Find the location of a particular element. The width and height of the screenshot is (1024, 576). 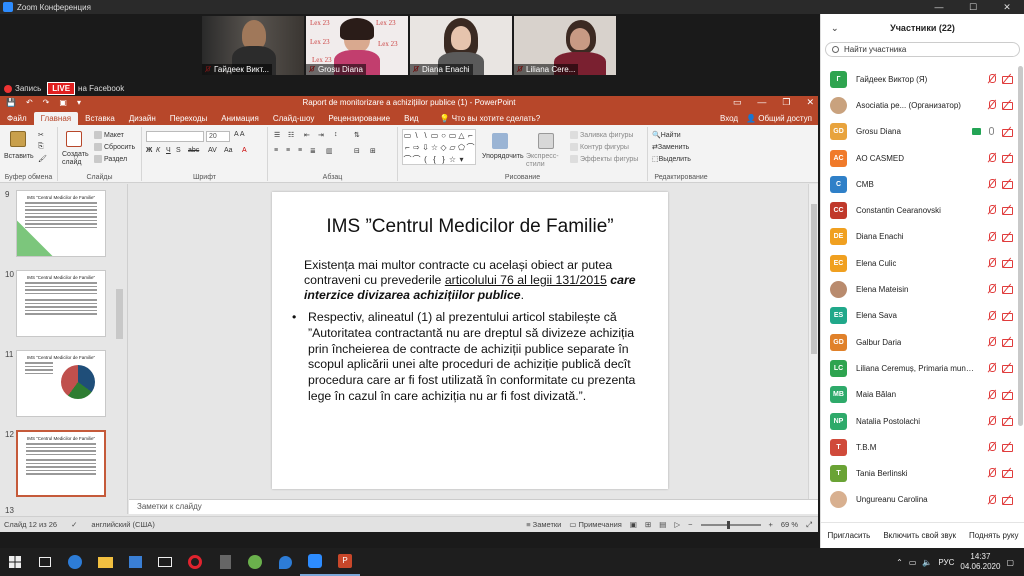

participant-row: AC AO CASMED is located at coordinates (919, 158).